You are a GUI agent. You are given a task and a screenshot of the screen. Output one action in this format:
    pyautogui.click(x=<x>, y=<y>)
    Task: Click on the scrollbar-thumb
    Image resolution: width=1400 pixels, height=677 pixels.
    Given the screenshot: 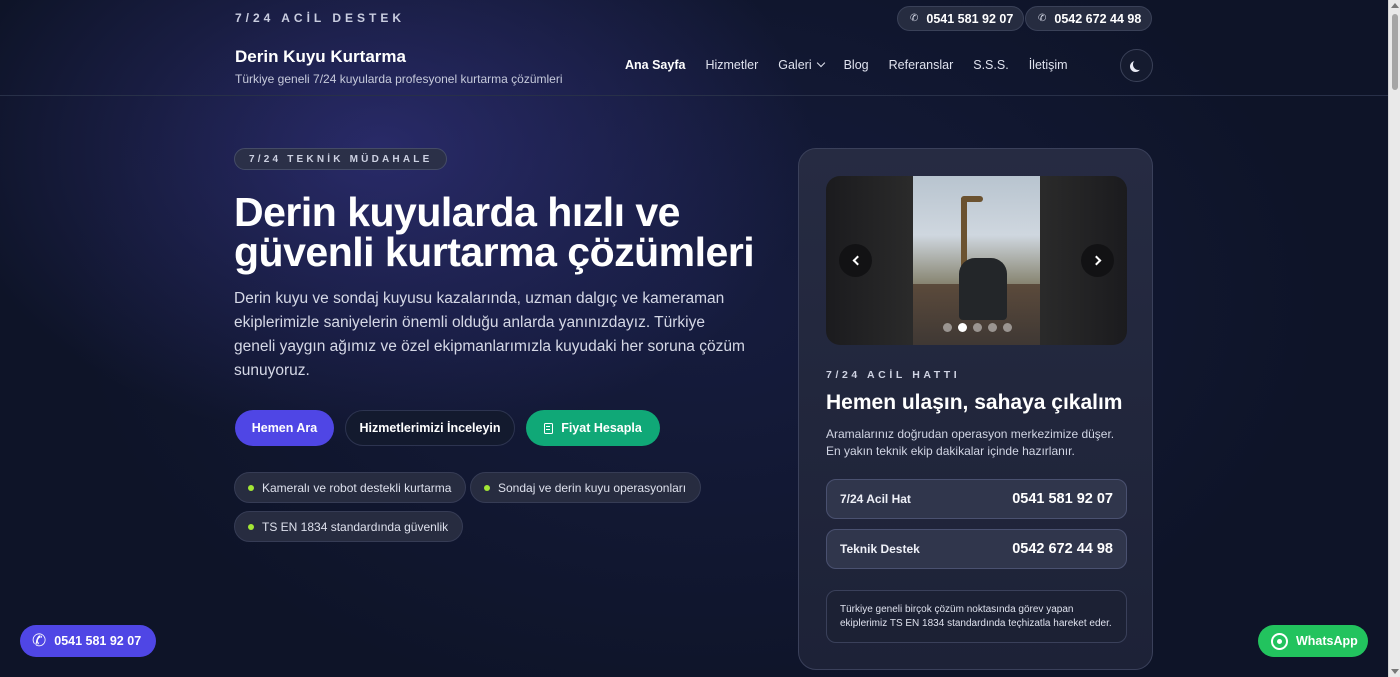 What is the action you would take?
    pyautogui.click(x=1395, y=52)
    